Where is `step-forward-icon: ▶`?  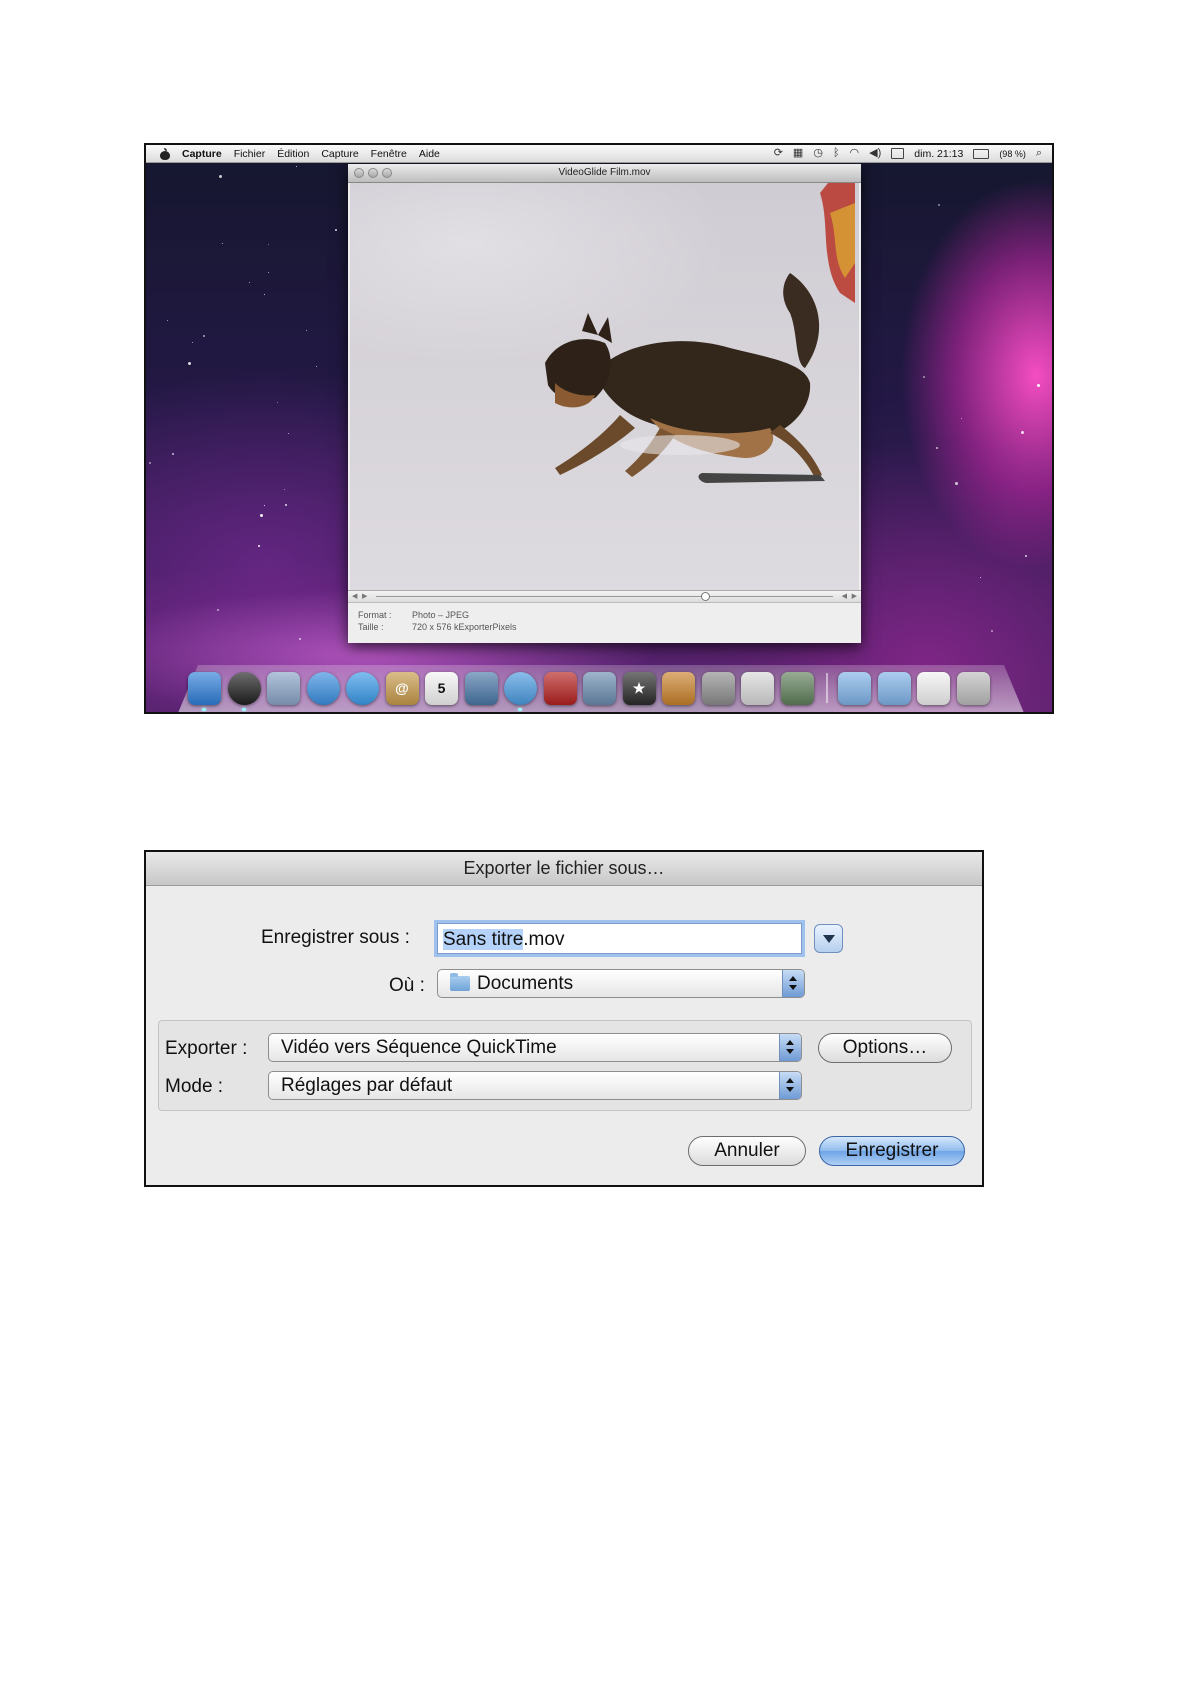 step-forward-icon: ▶ is located at coordinates (854, 596).